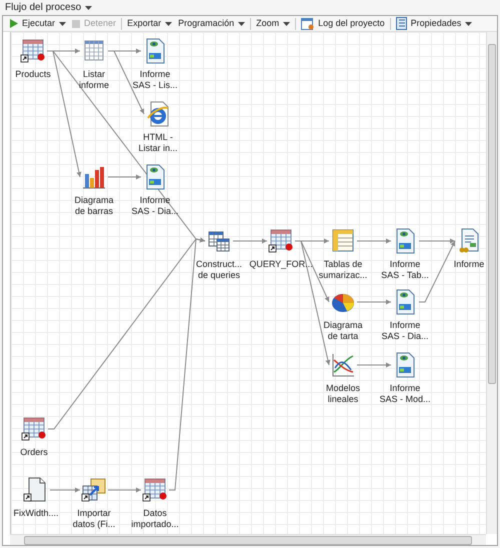 This screenshot has height=548, width=500. Describe the element at coordinates (155, 513) in the screenshot. I see `node-label: Datos` at that location.